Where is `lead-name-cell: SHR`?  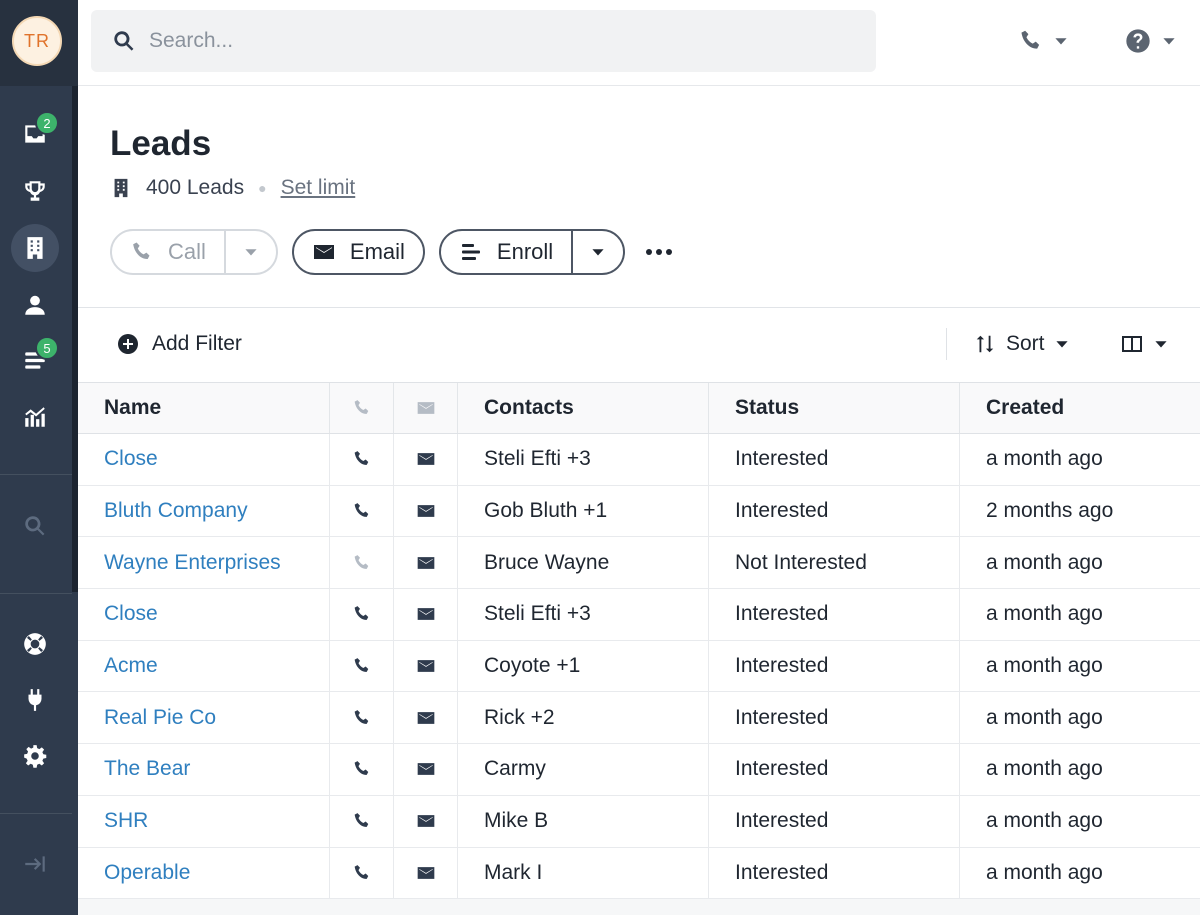
lead-name-cell: SHR is located at coordinates (204, 821).